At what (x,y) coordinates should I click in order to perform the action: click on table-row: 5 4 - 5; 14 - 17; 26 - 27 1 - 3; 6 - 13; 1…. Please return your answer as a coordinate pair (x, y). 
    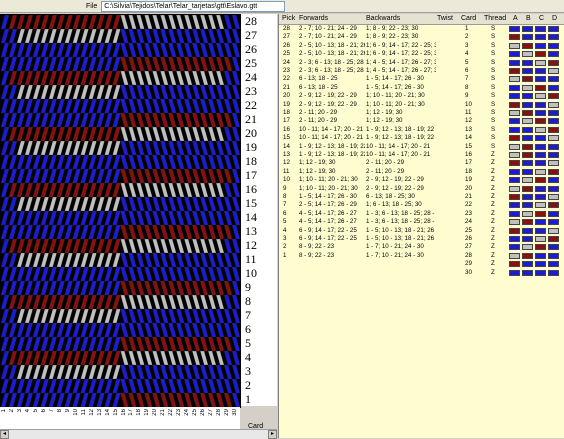
    Looking at the image, I should click on (421, 222).